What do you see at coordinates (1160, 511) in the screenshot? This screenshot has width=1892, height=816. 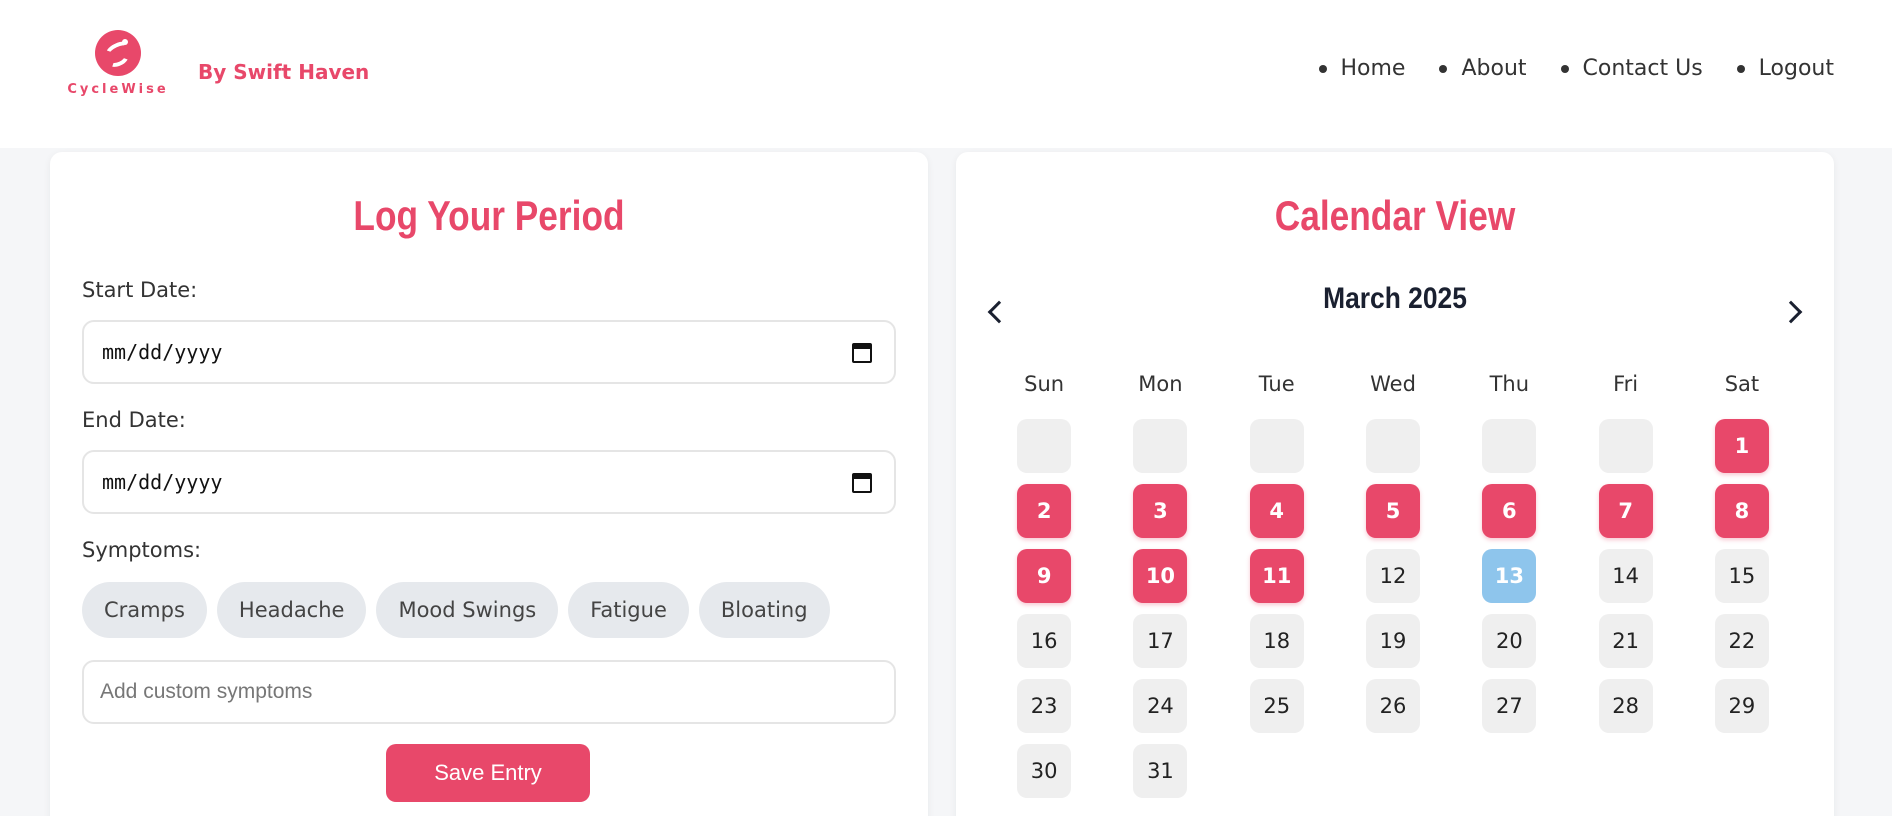 I see `calendar-day-3: 3` at bounding box center [1160, 511].